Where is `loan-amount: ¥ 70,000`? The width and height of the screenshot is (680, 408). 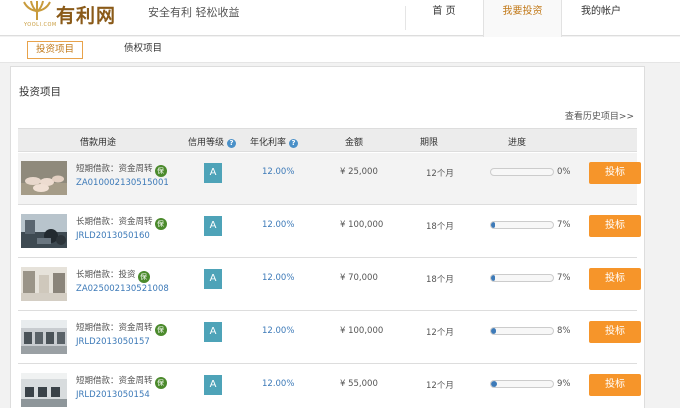
loan-amount: ¥ 70,000 is located at coordinates (359, 278).